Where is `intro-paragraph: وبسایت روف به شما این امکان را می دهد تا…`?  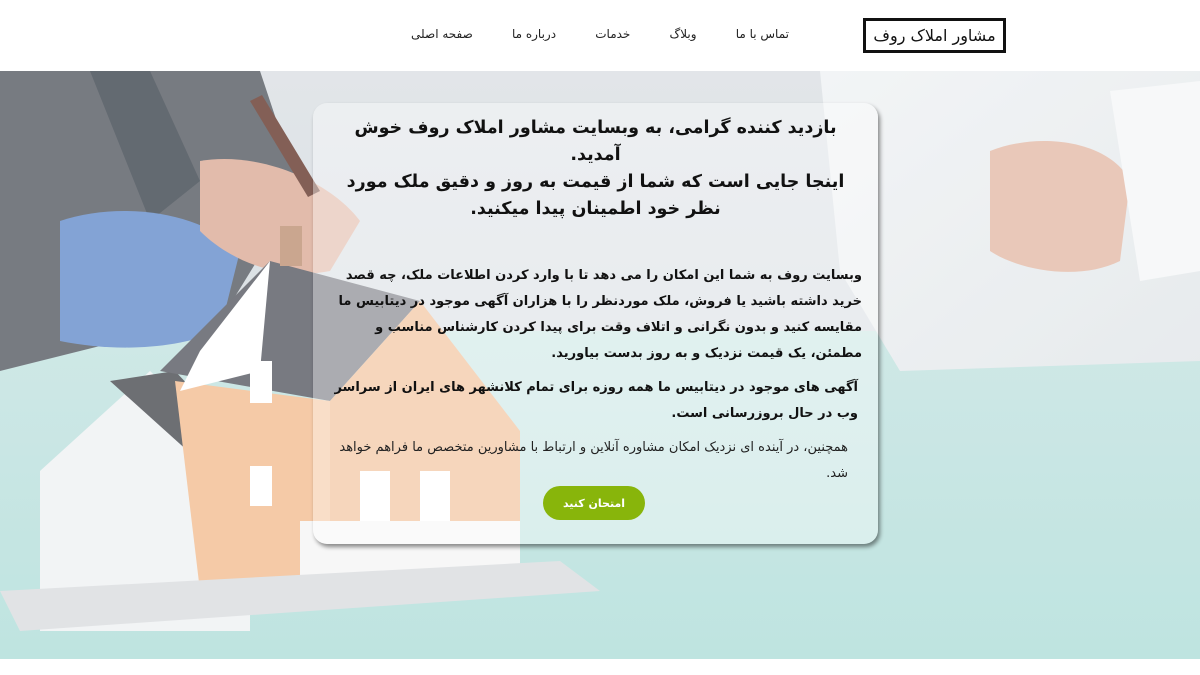 intro-paragraph: وبسایت روف به شما این امکان را می دهد تا… is located at coordinates (600, 314).